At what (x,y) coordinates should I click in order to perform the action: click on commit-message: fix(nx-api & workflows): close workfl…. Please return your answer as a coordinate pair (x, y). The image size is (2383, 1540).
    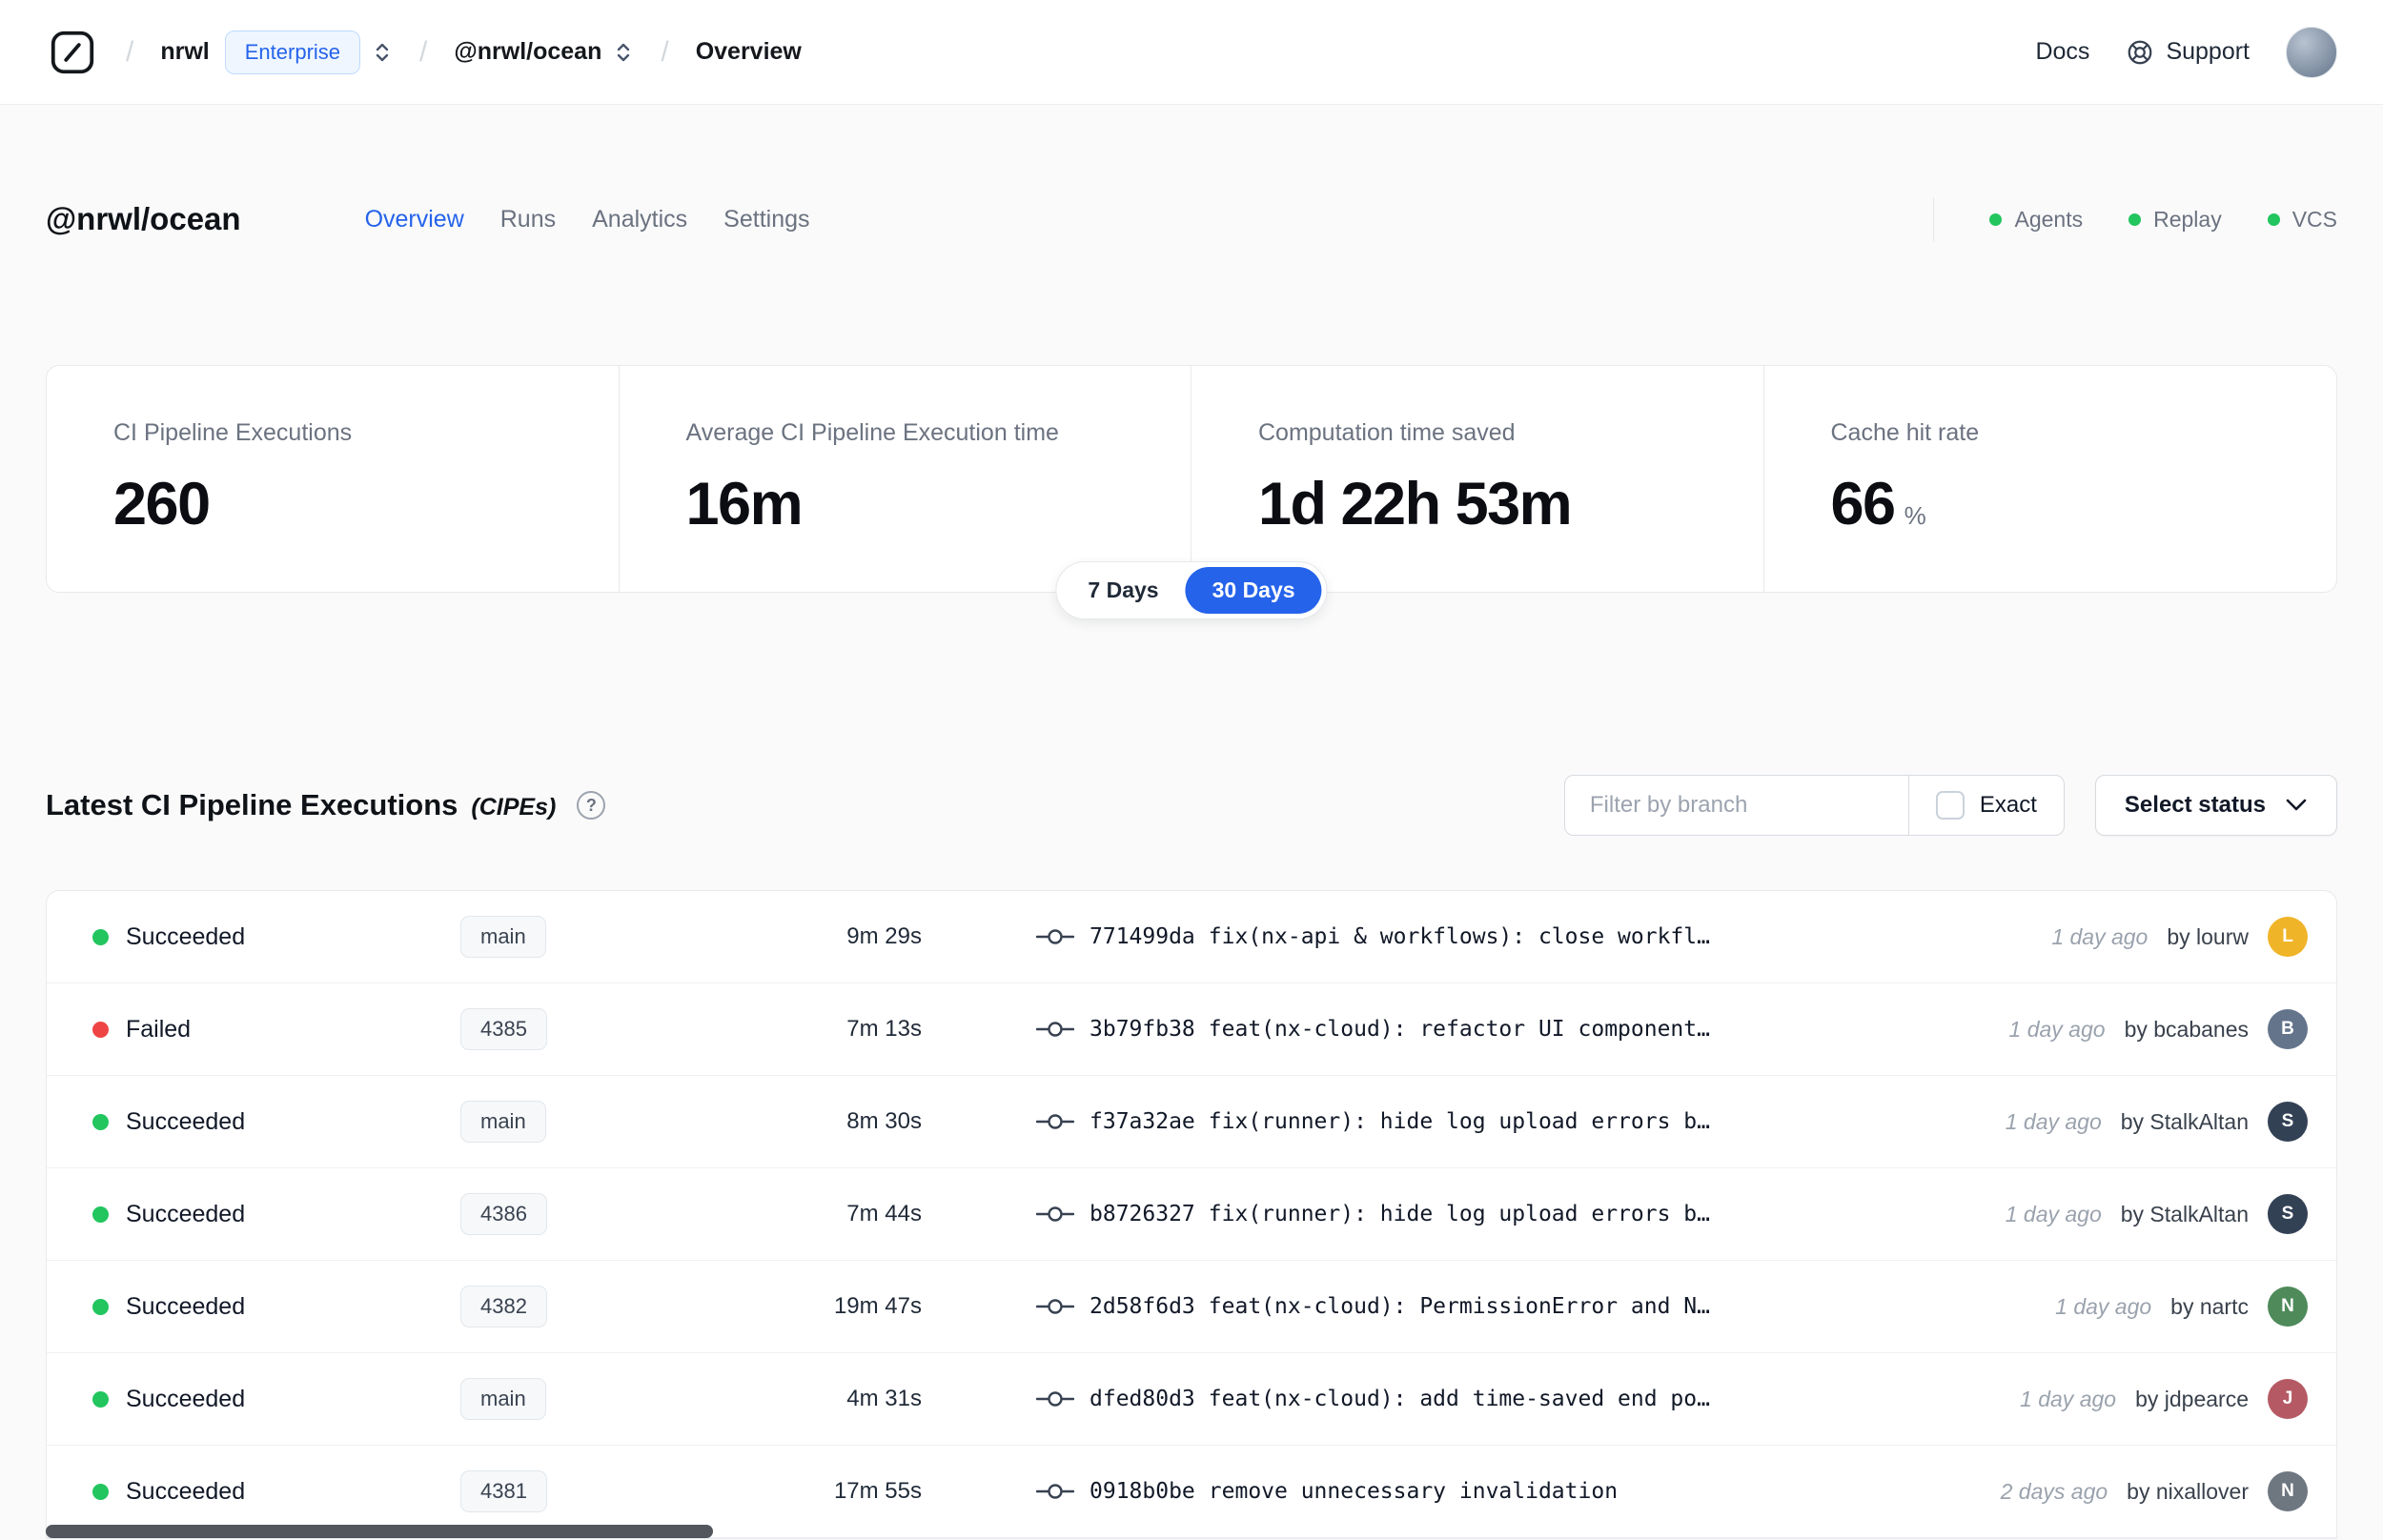
    Looking at the image, I should click on (1459, 936).